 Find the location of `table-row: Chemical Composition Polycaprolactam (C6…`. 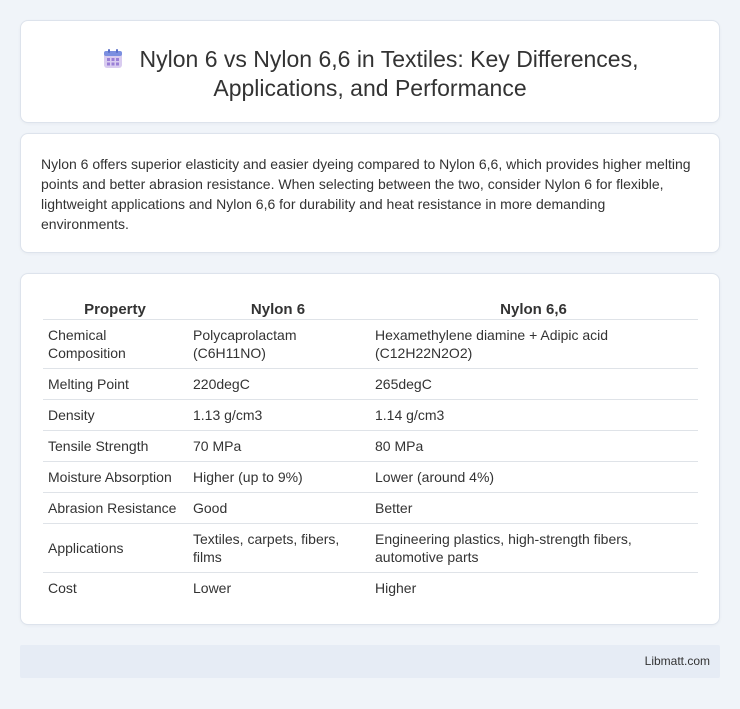

table-row: Chemical Composition Polycaprolactam (C6… is located at coordinates (370, 344).